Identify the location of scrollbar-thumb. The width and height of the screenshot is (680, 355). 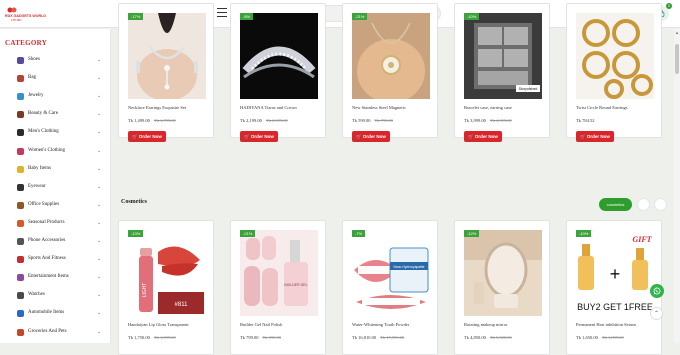
(677, 59).